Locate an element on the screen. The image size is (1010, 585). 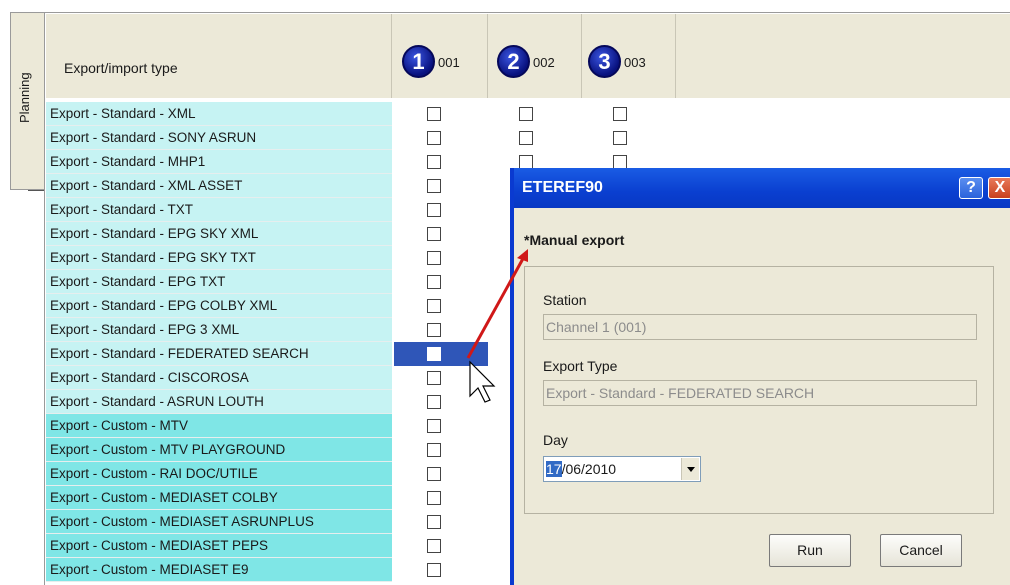
row-label: Export - Standard - EPG SKY TXT is located at coordinates (219, 258).